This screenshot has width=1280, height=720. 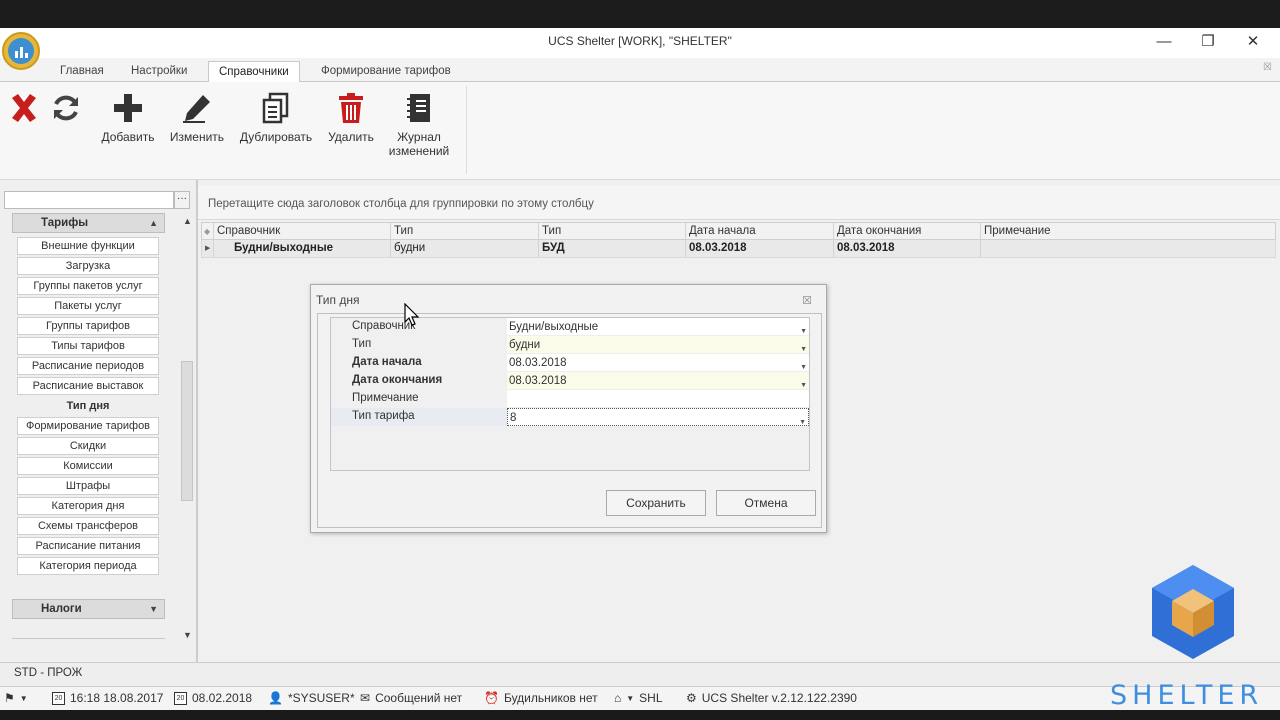 I want to click on refresh-button, so click(x=66, y=110).